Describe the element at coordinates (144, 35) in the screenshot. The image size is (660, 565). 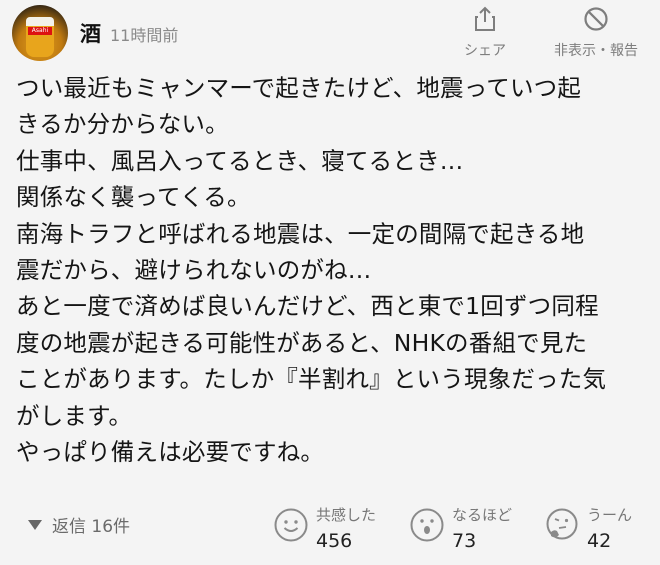
I see `timestamp: 11時間前` at that location.